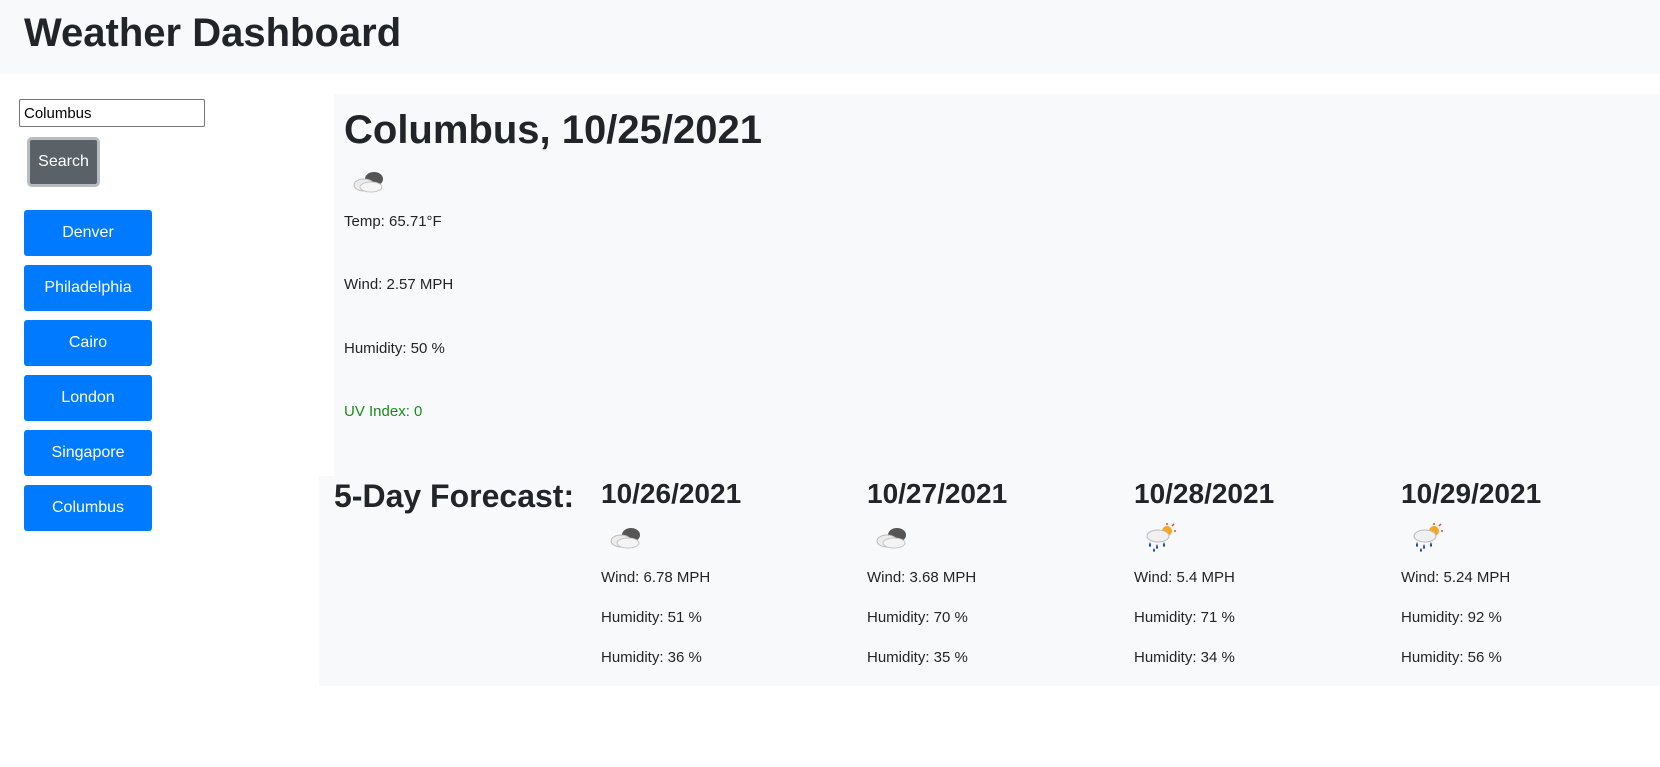 This screenshot has height=767, width=1660. I want to click on forecast-wind: Wind: 3.68 MPH, so click(922, 577).